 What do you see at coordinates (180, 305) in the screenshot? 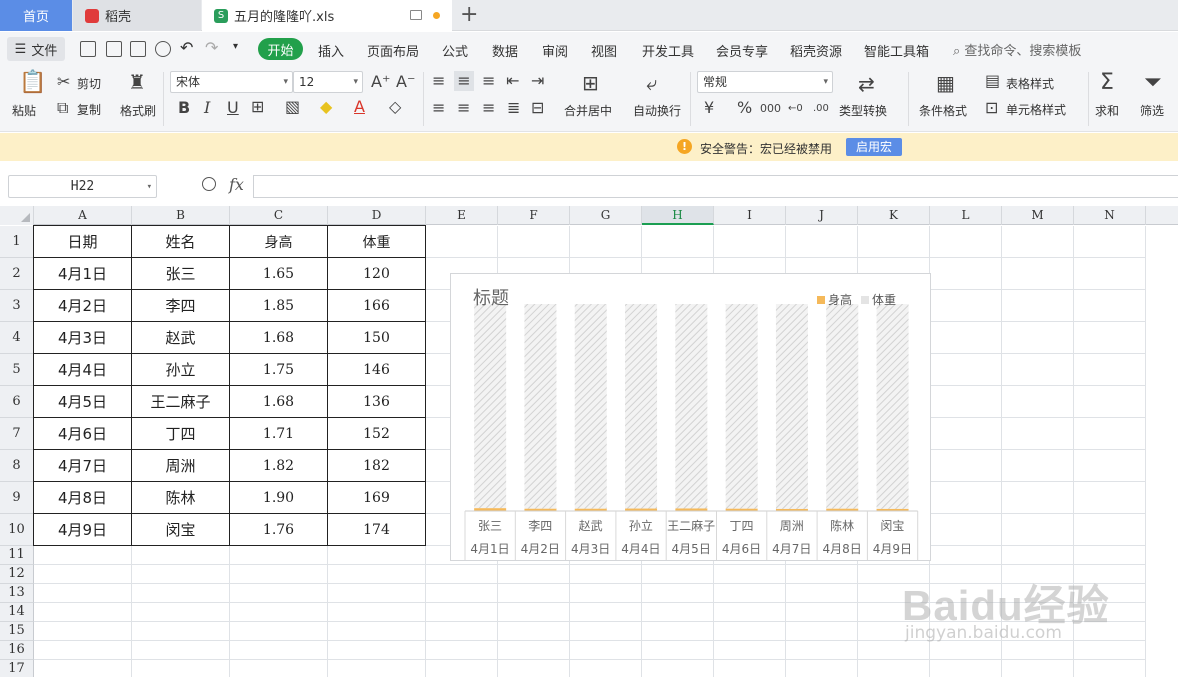
I see `table-cell: 李四` at bounding box center [180, 305].